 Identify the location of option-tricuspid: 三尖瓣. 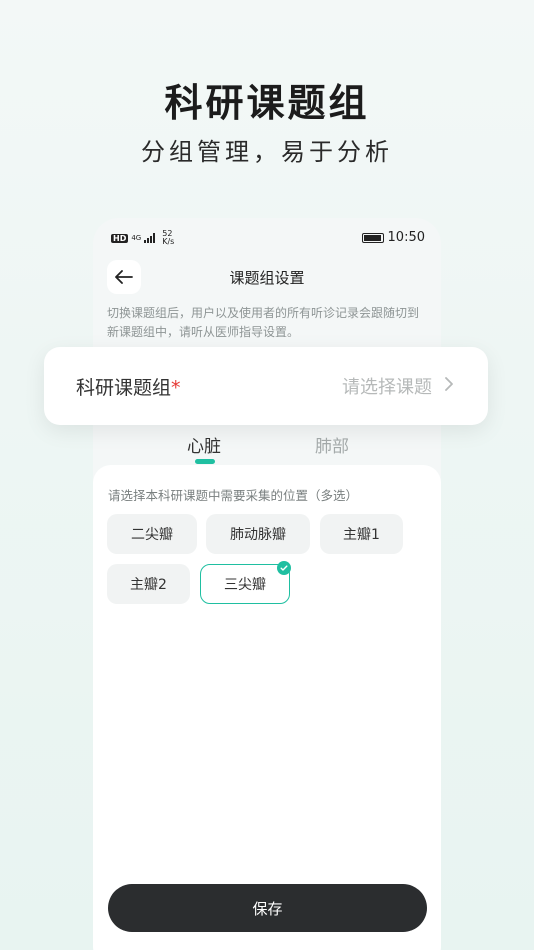
(245, 582).